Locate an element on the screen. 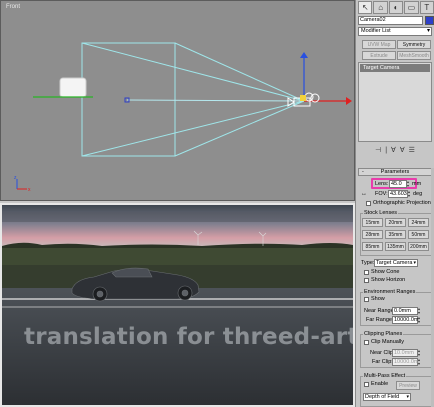 This screenshot has height=407, width=434. fov-spinner-icon: ▴ ▾ is located at coordinates (410, 194).